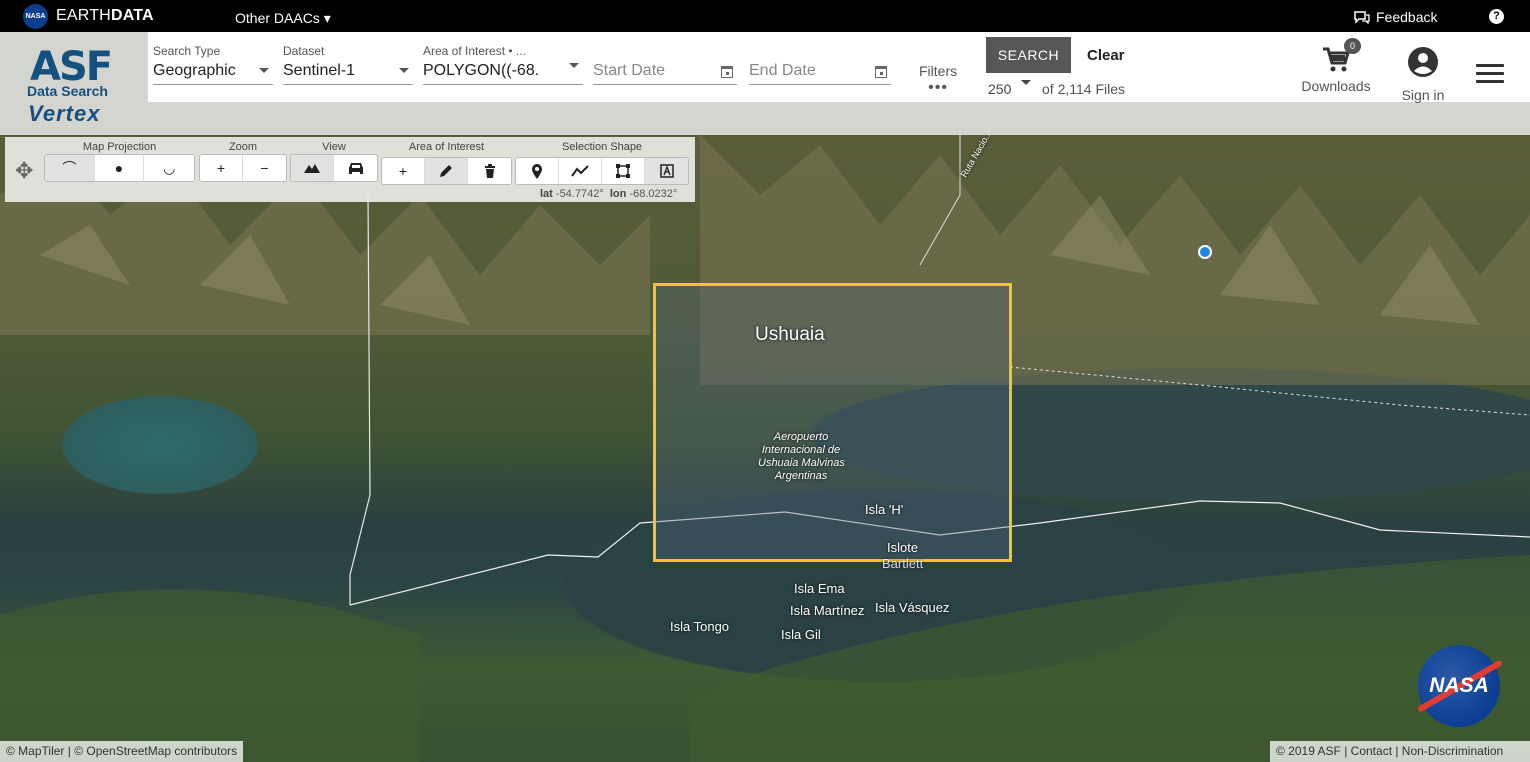 Image resolution: width=1530 pixels, height=762 pixels. I want to click on end-date-field: End Date, so click(820, 64).